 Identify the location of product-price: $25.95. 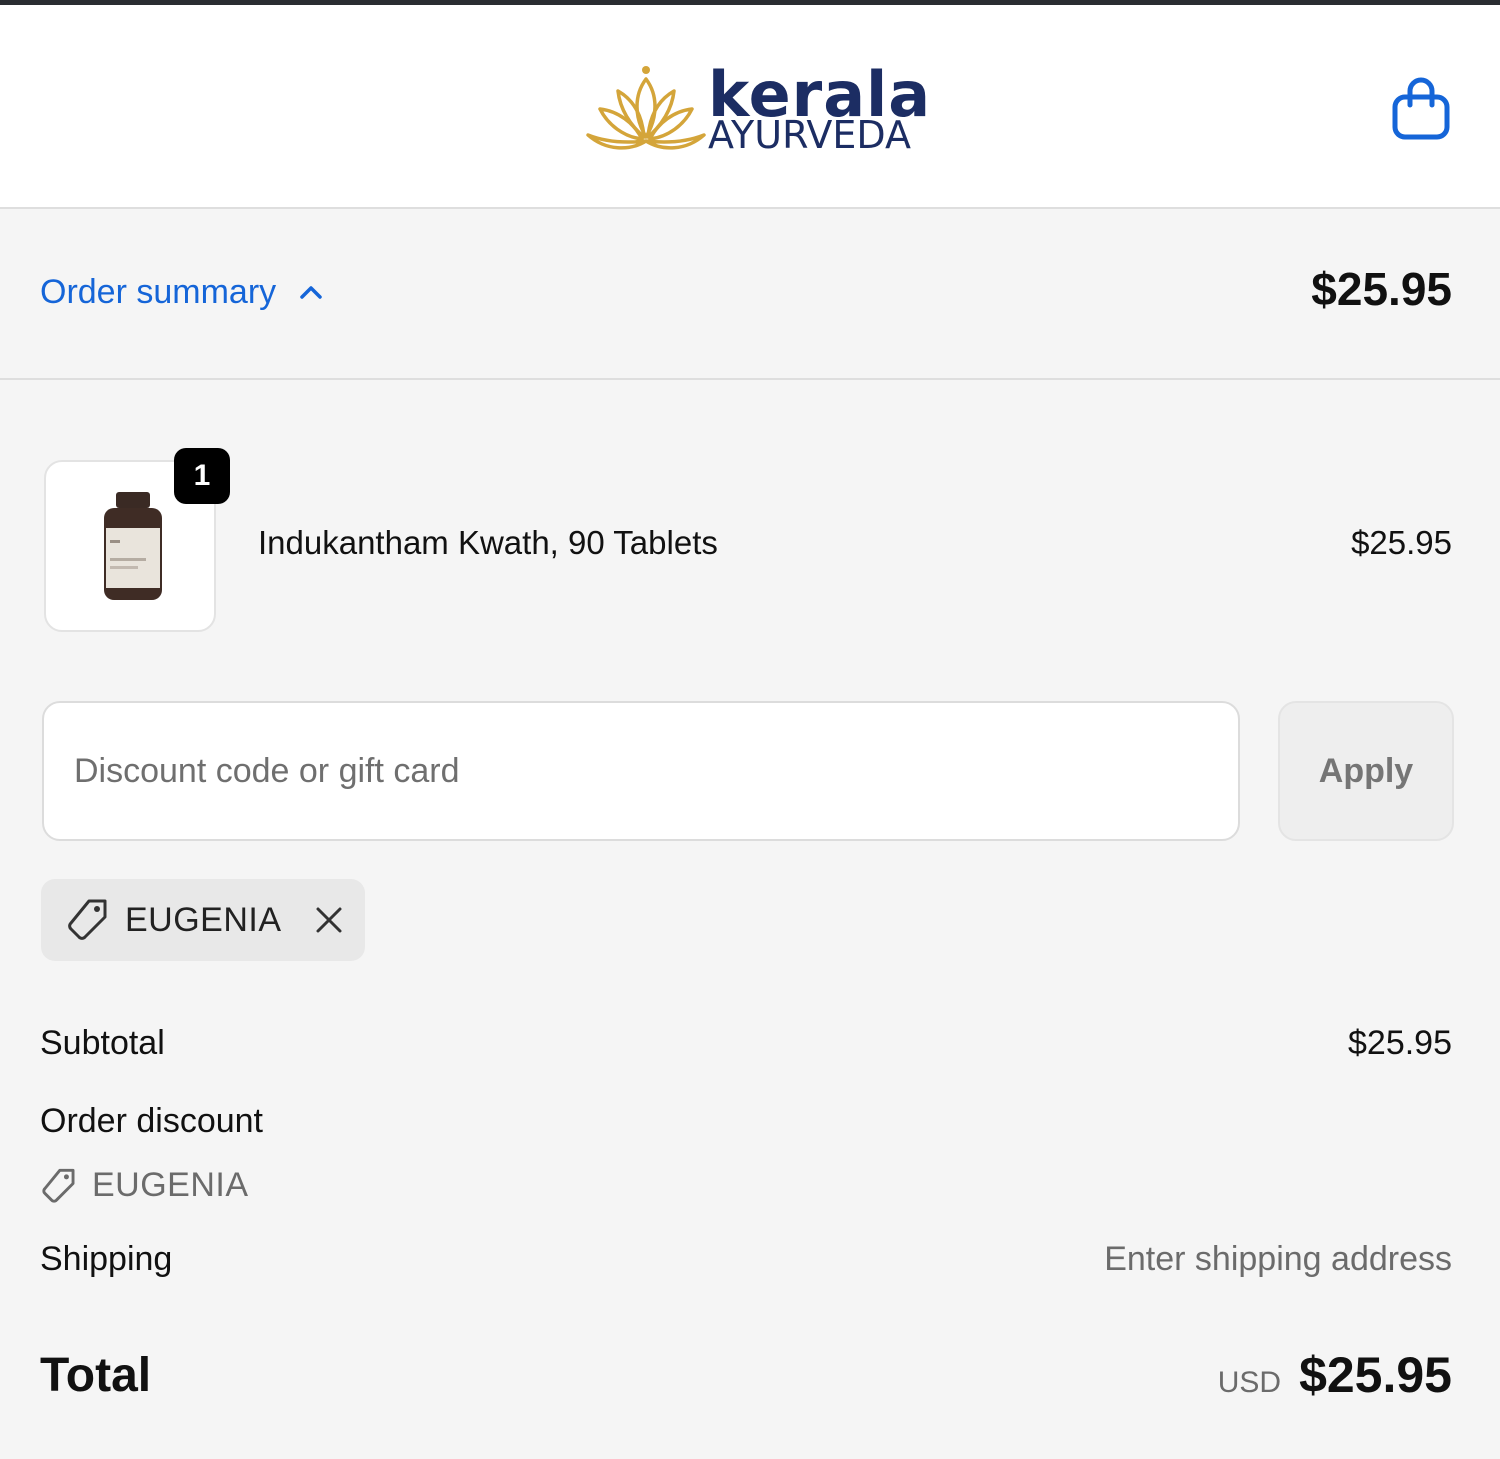
(1401, 542).